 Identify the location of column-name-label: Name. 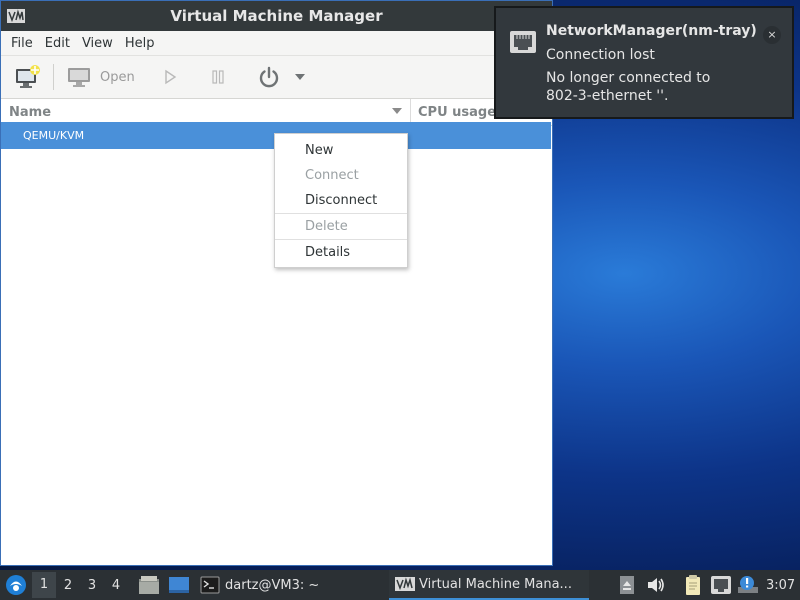
(30, 112).